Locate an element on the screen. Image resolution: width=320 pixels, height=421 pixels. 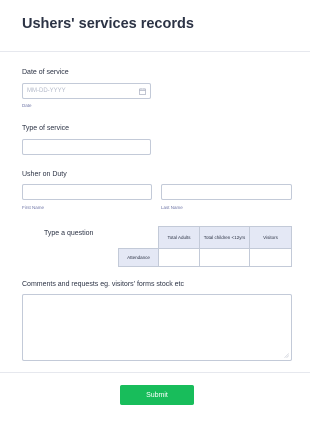
resize-handle-icon is located at coordinates (286, 355).